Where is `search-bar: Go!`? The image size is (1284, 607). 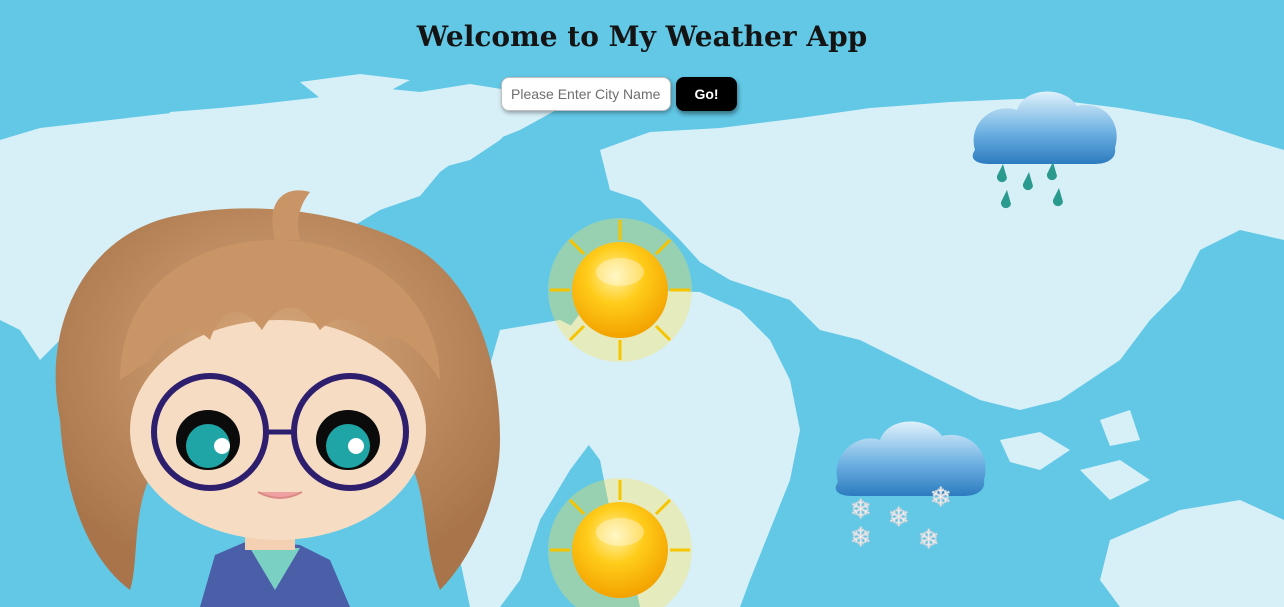
search-bar: Go! is located at coordinates (619, 94).